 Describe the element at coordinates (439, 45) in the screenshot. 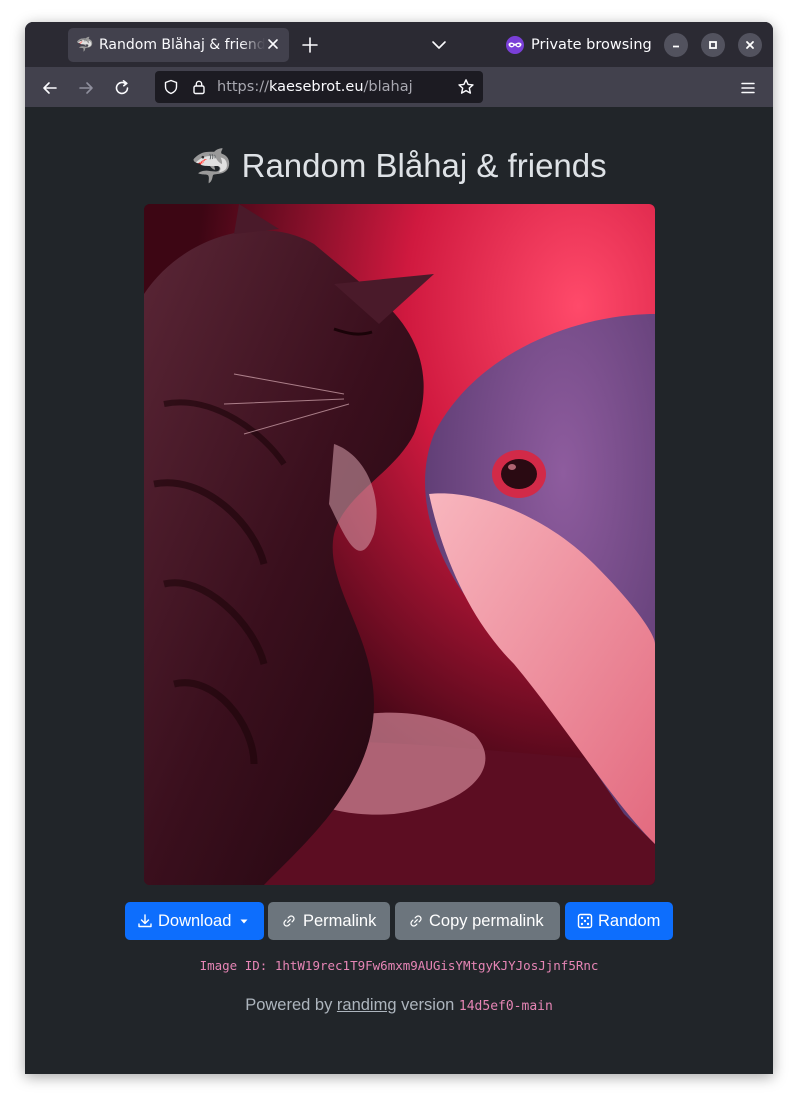

I see `chevron-down-icon` at that location.